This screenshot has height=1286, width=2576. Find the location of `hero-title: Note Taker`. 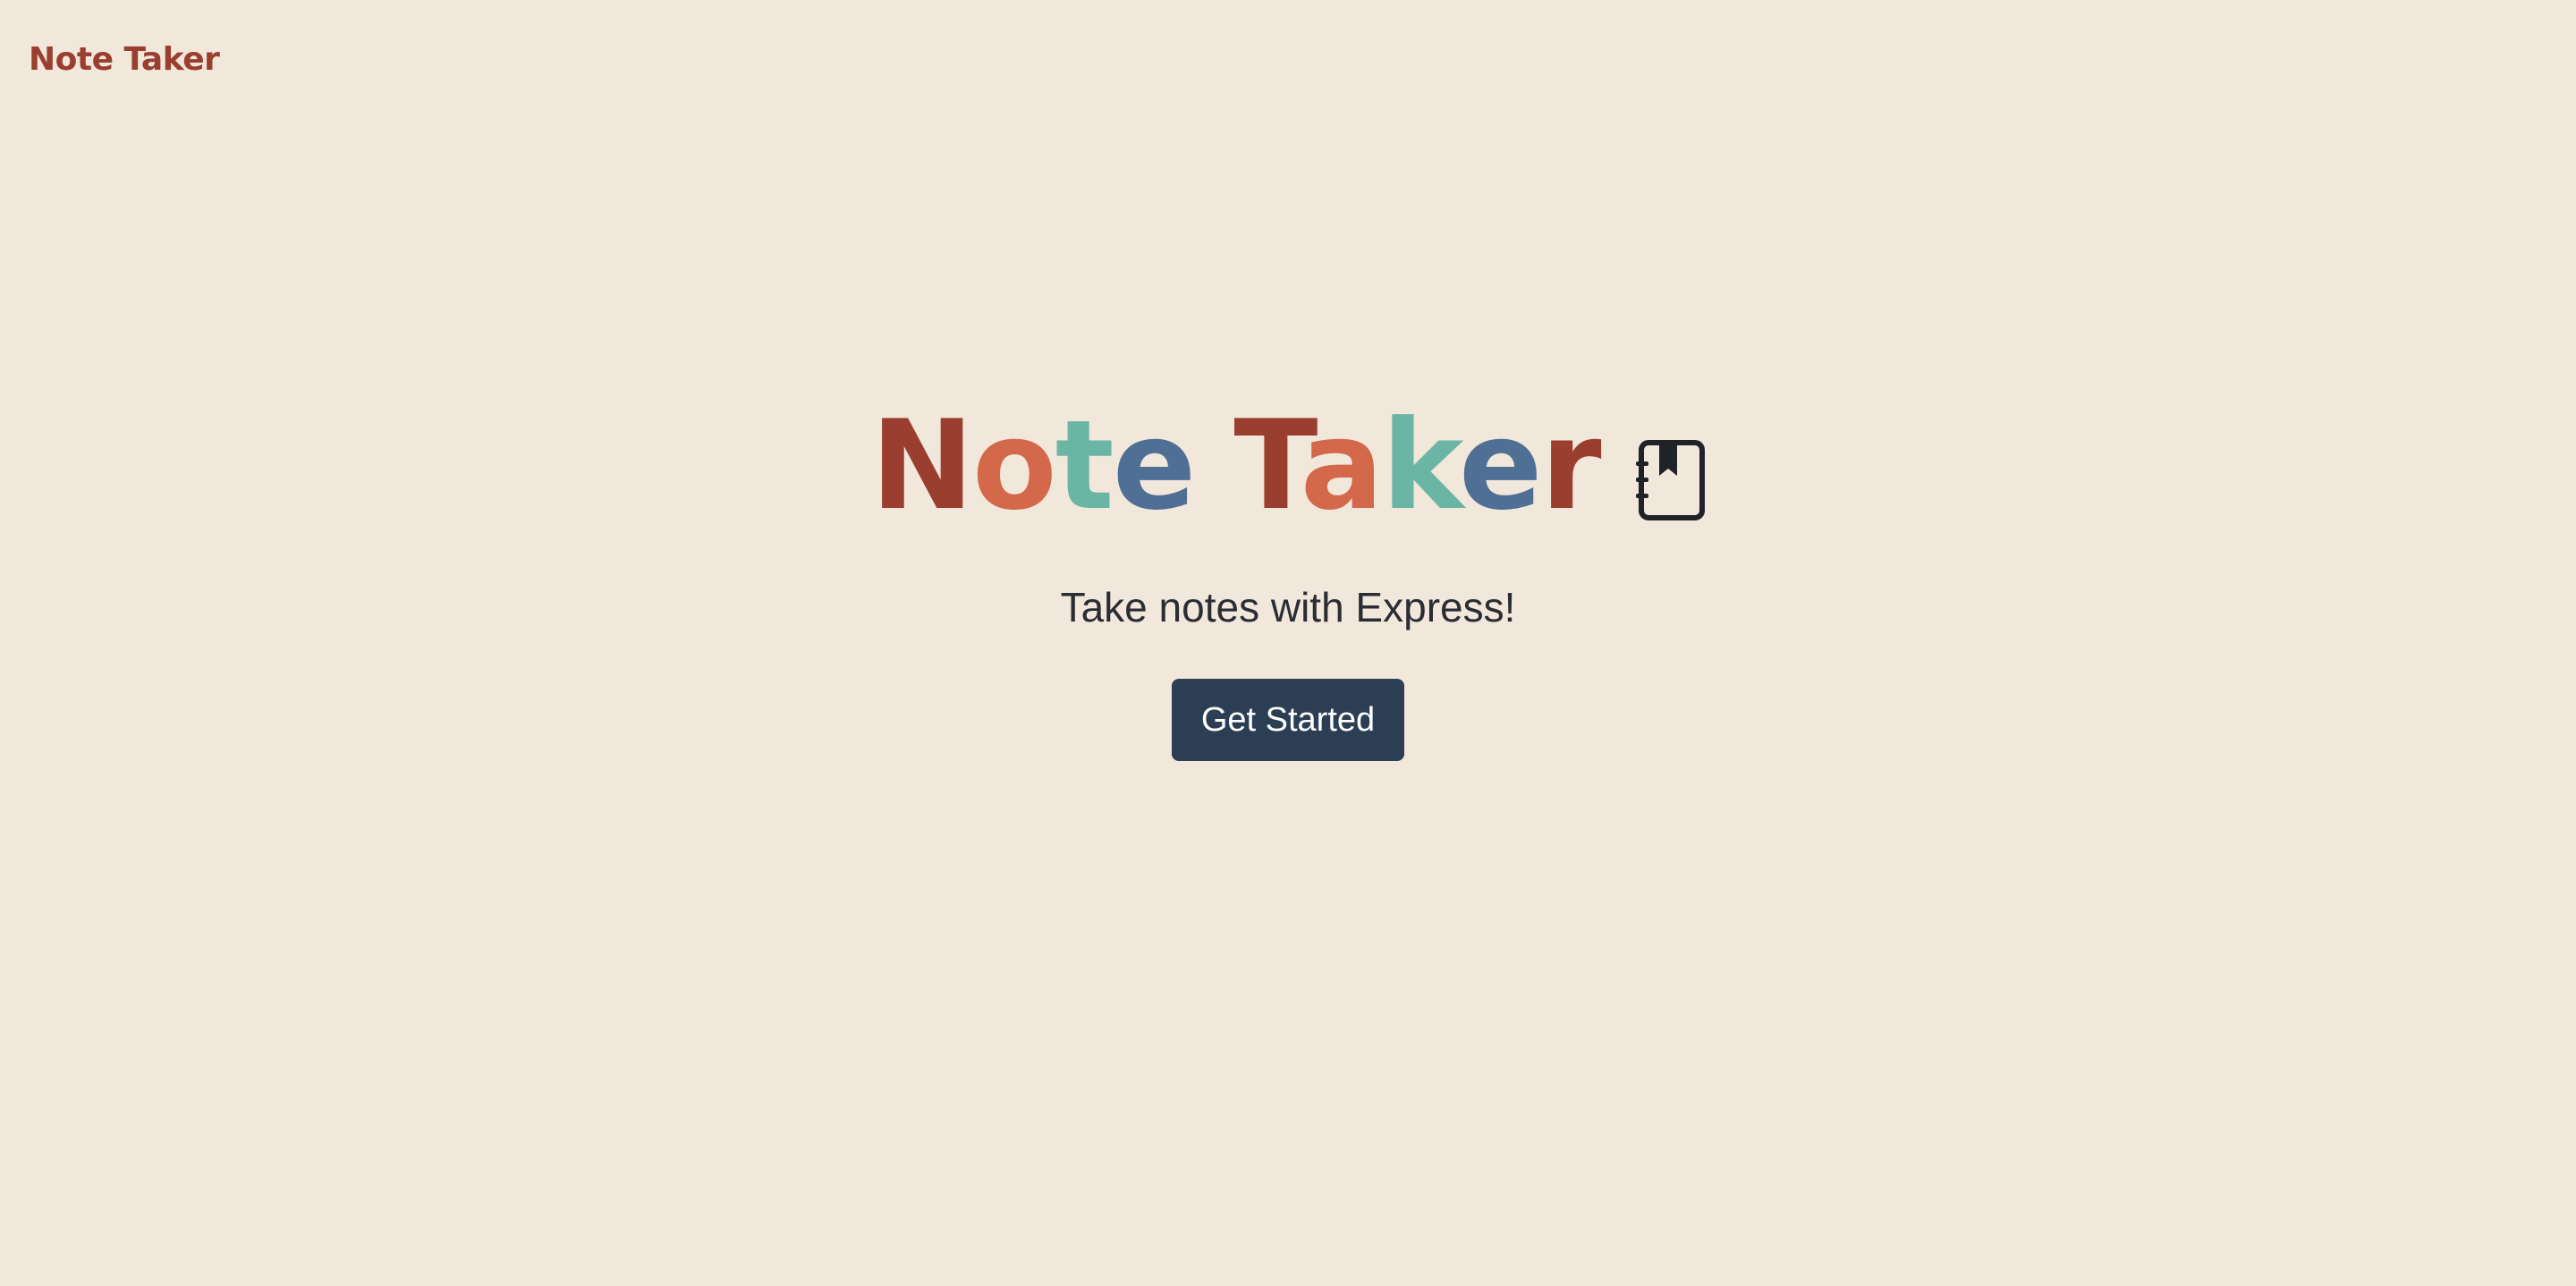

hero-title: Note Taker is located at coordinates (1287, 460).